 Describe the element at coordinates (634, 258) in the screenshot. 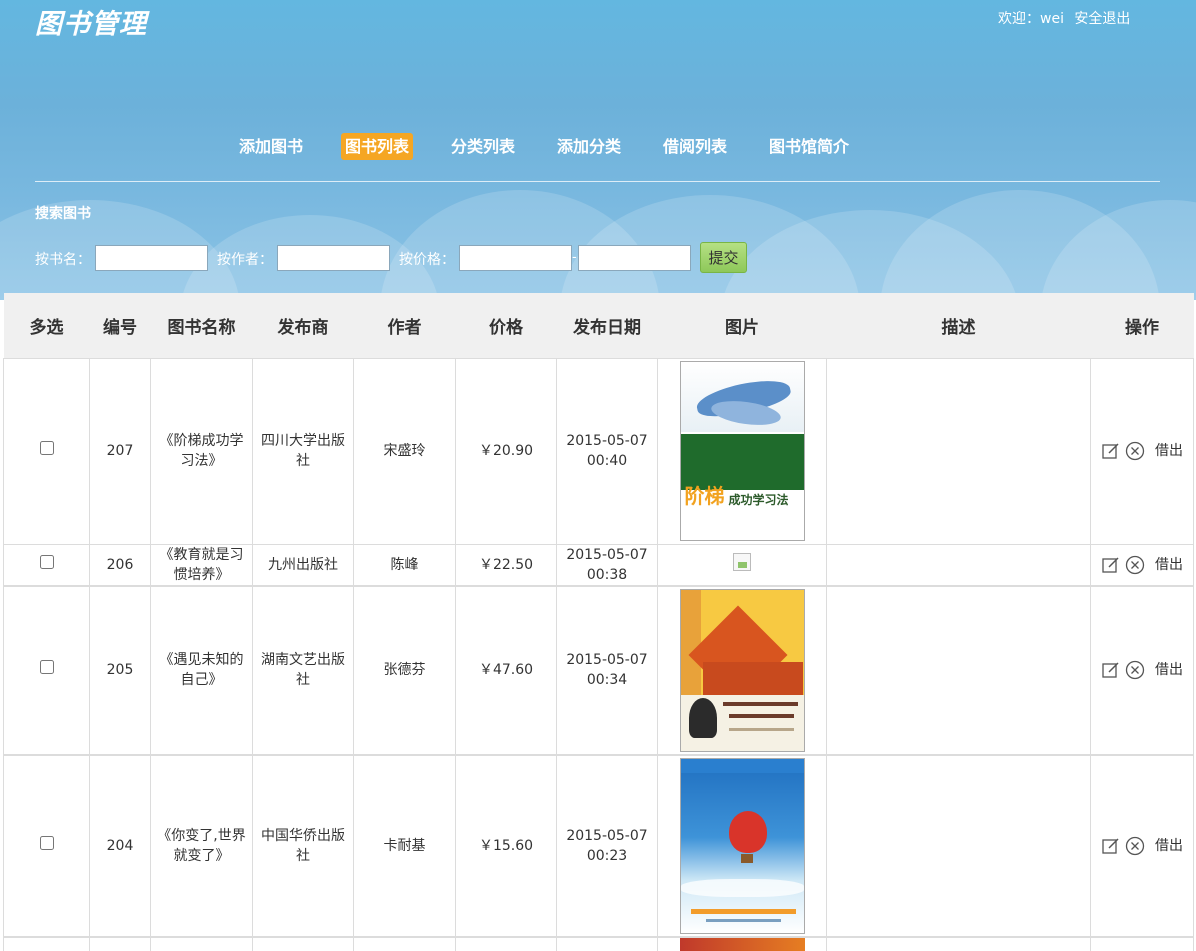

I see `search-price-max-input` at that location.